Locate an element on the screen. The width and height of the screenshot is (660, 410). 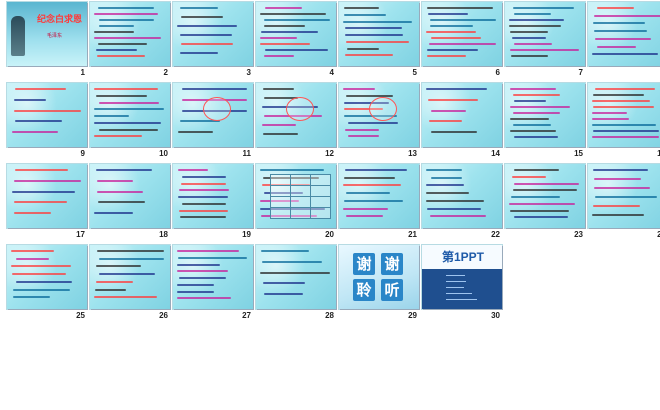
slide-thumbnail: 纪念白求恩 毛泽东 1 is located at coordinates (47, 42).